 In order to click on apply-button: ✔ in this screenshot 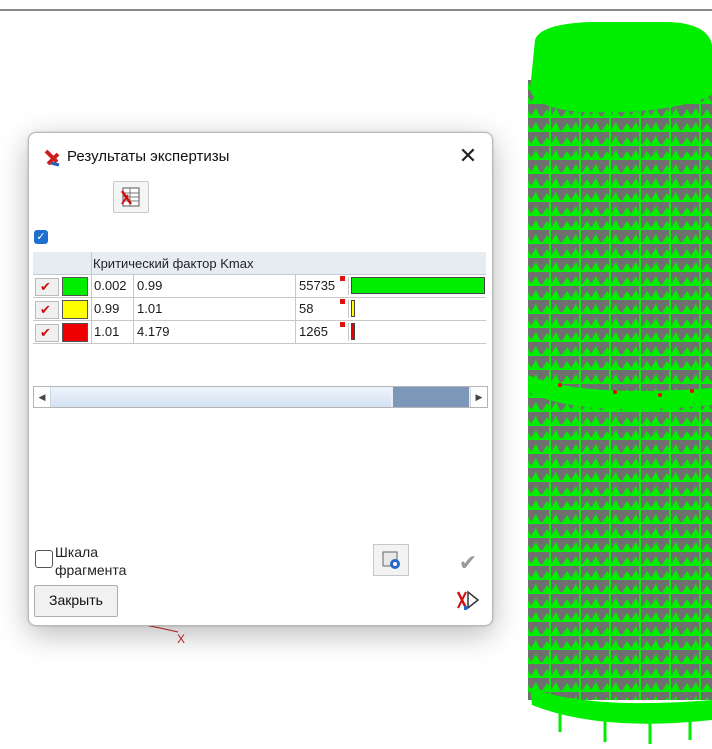, I will do `click(468, 563)`.